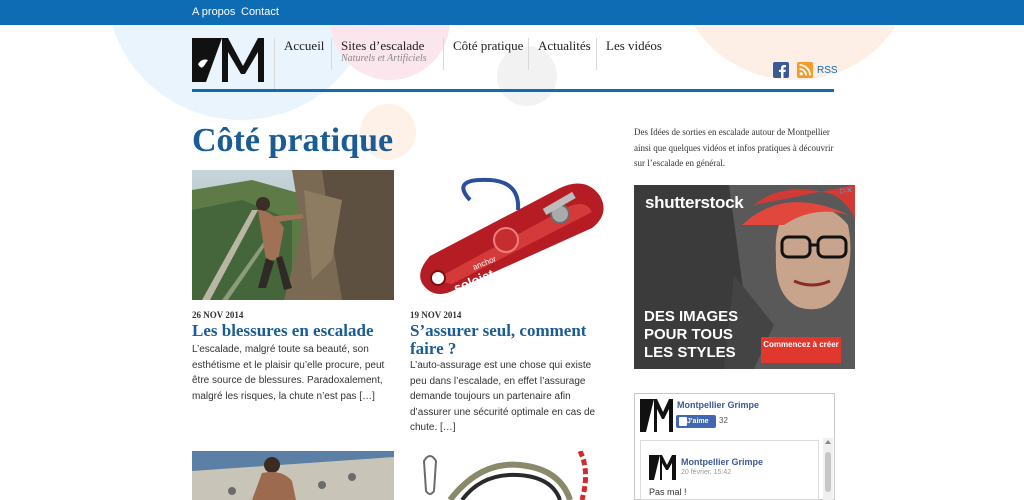 The image size is (1024, 500). Describe the element at coordinates (513, 90) in the screenshot. I see `header-divider` at that location.